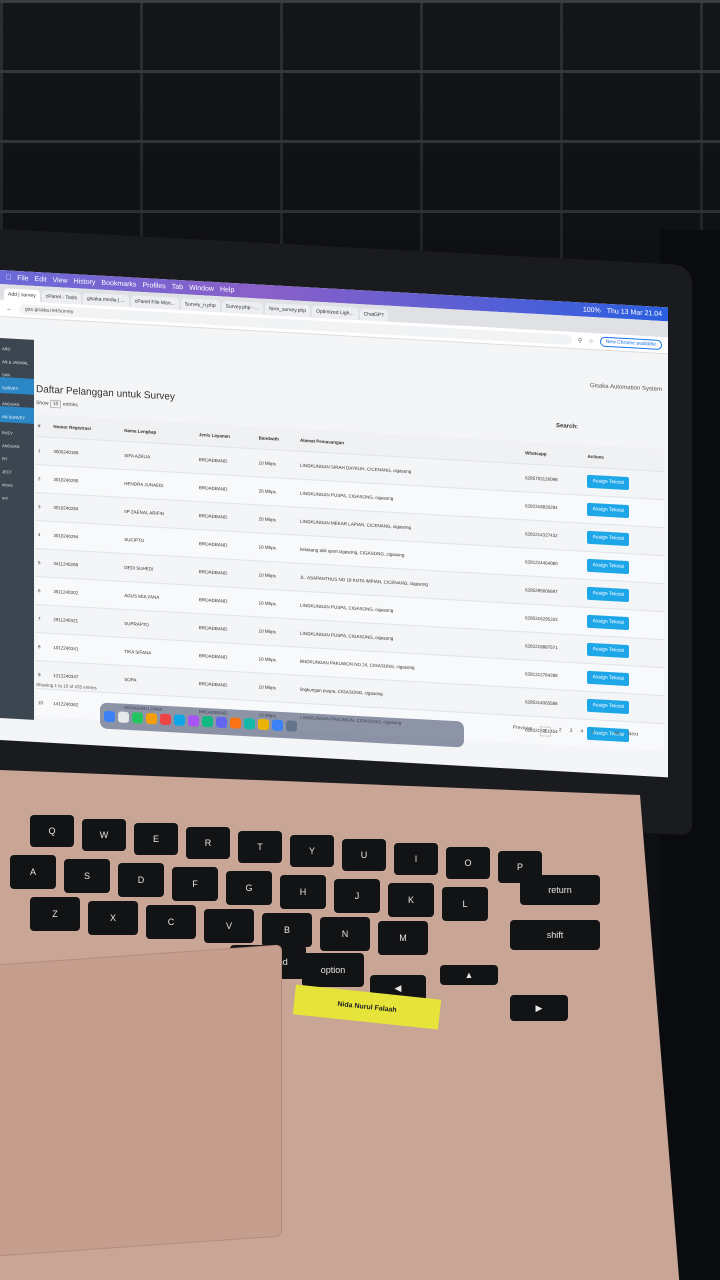 The image size is (720, 1280). Describe the element at coordinates (109, 716) in the screenshot. I see `finder-icon` at that location.